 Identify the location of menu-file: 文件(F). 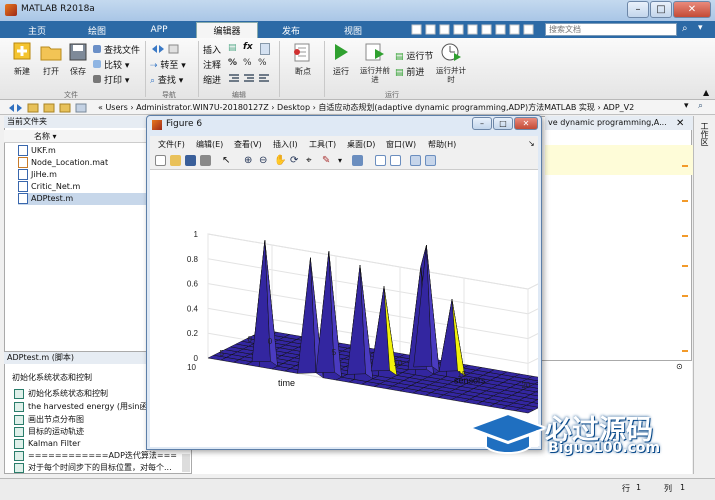
(171, 144).